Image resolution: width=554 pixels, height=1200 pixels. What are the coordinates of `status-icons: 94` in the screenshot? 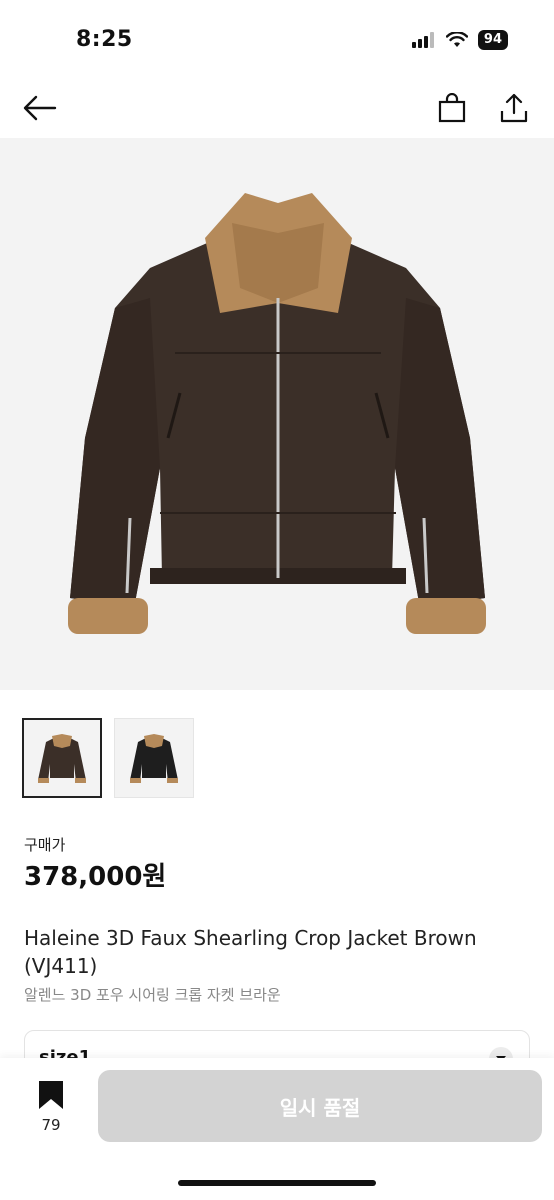 It's located at (459, 40).